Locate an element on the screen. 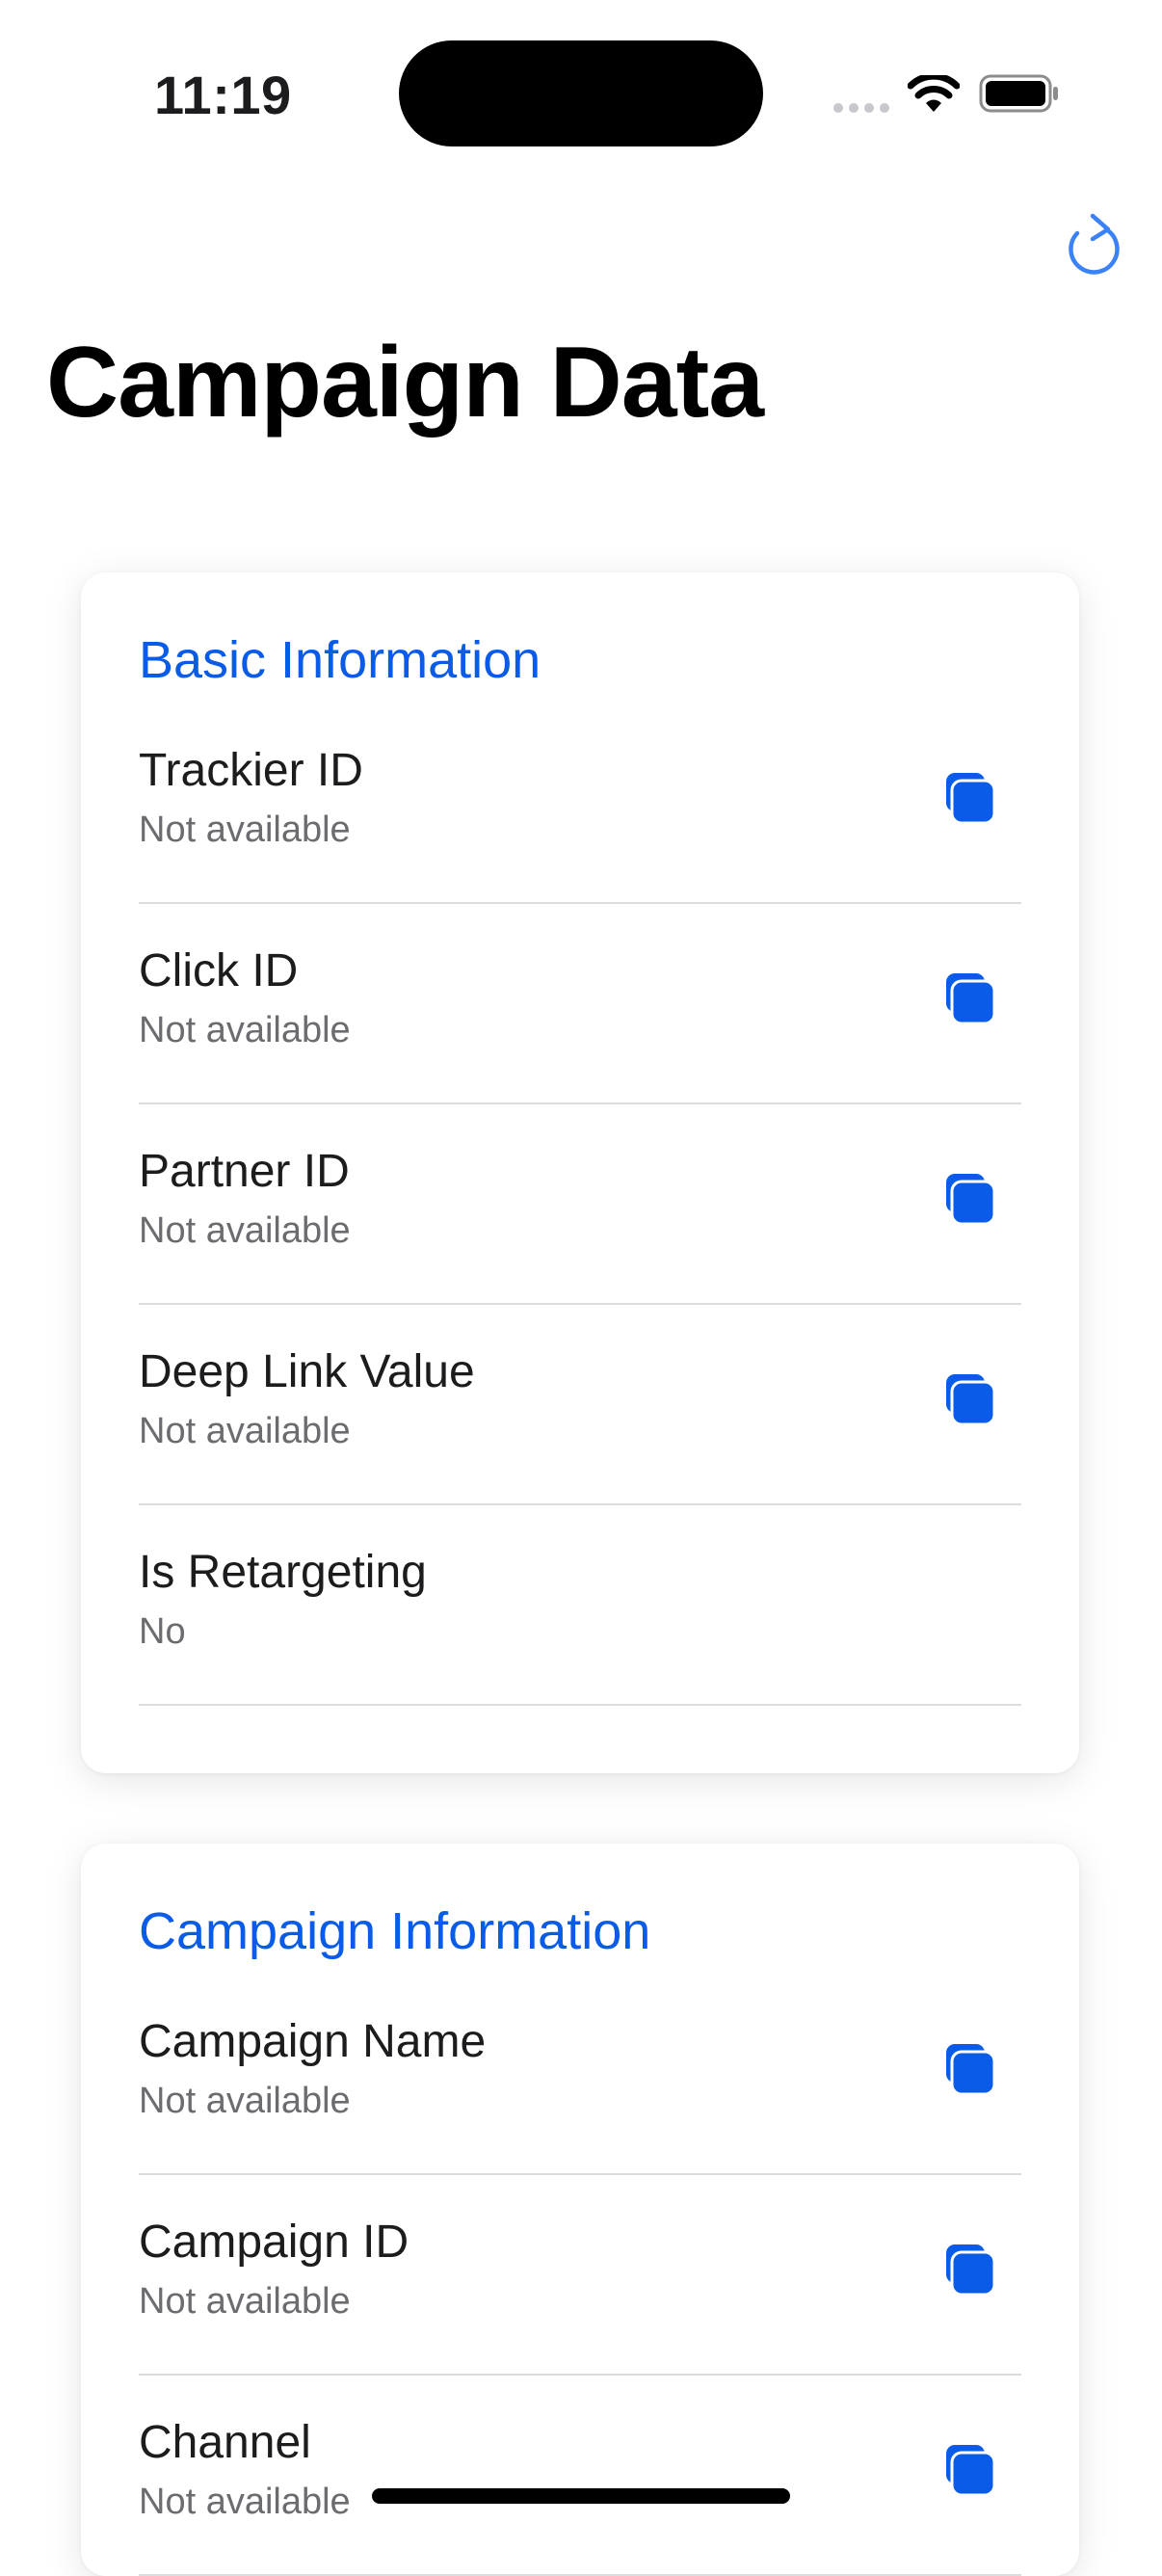 The image size is (1162, 2576). field-row-click-id: Click ID Not available is located at coordinates (580, 1004).